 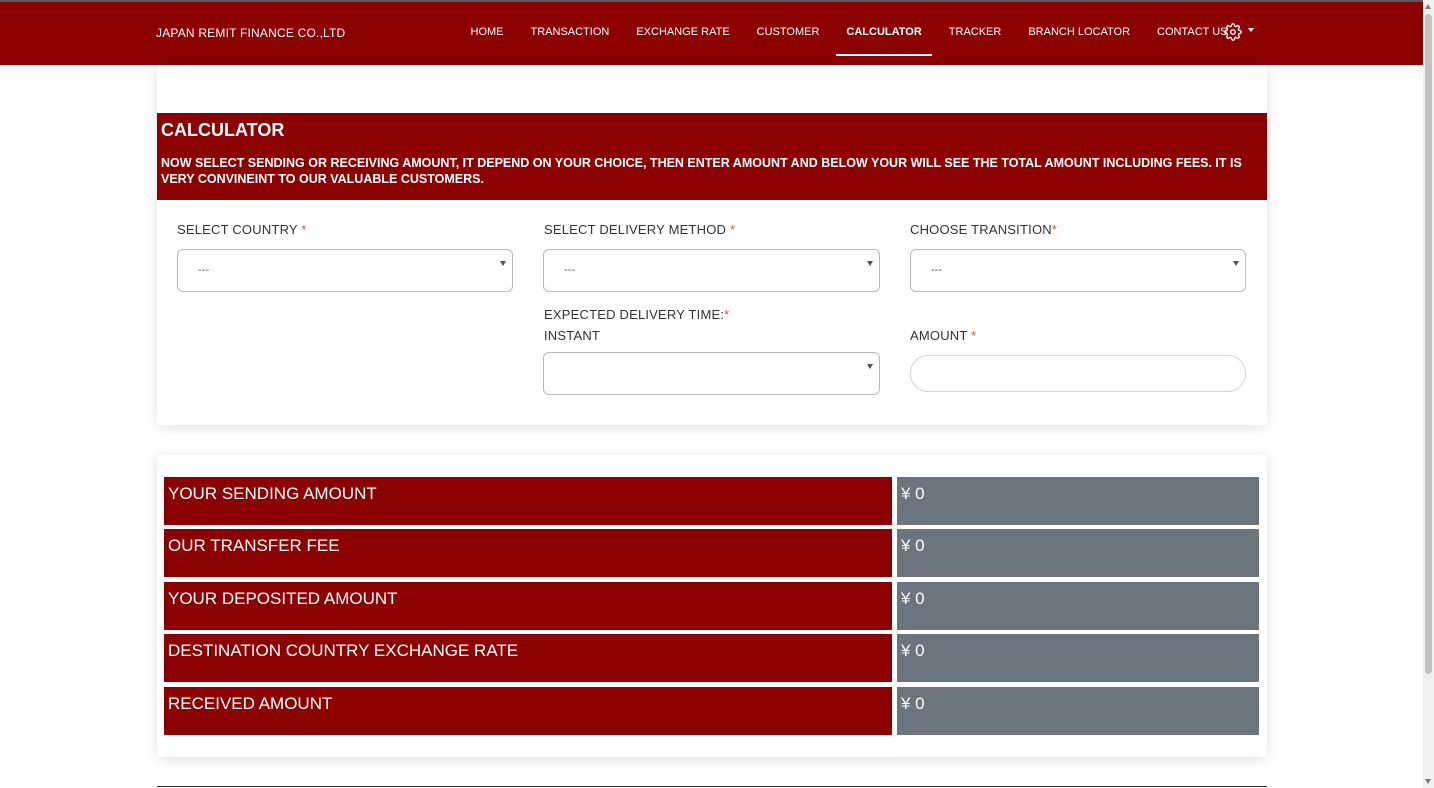 What do you see at coordinates (569, 270) in the screenshot?
I see `delivery-method-select-value: ---` at bounding box center [569, 270].